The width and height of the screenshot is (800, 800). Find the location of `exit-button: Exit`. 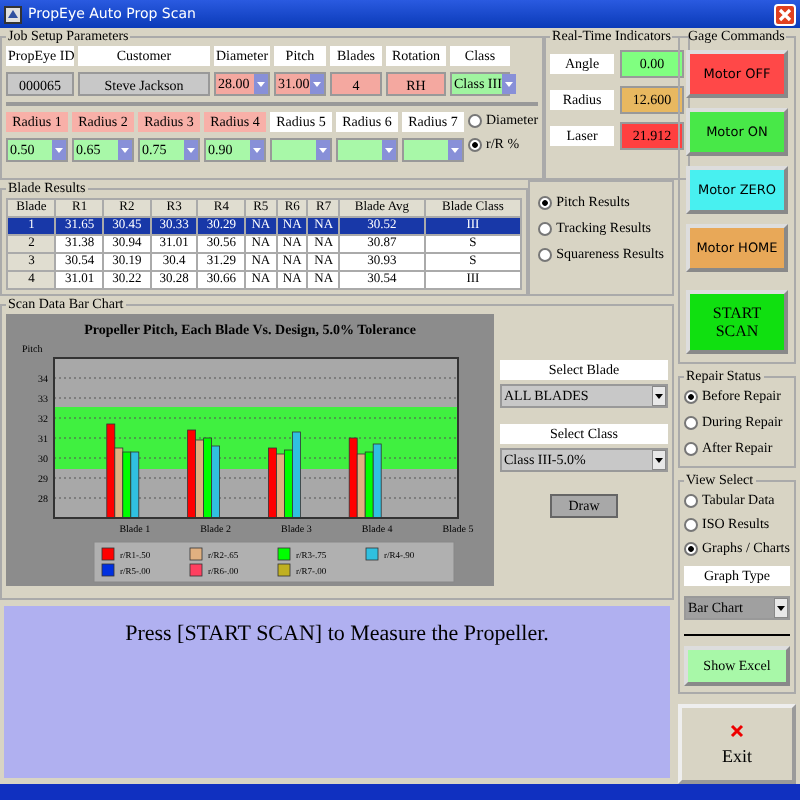

exit-button: Exit is located at coordinates (737, 744).